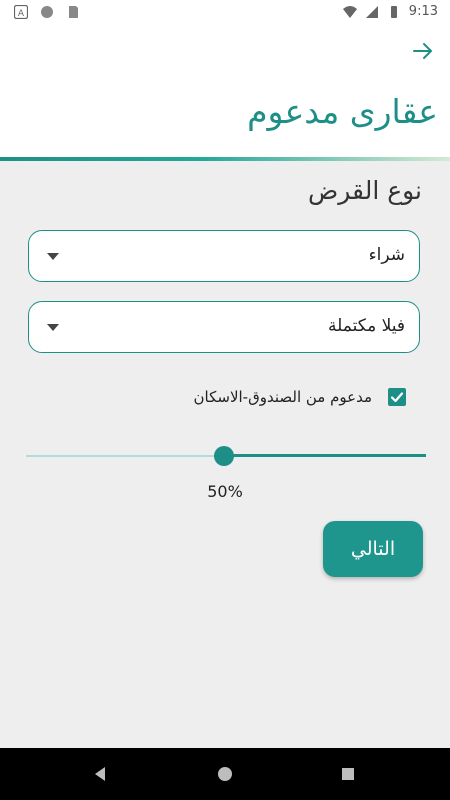  What do you see at coordinates (423, 51) in the screenshot?
I see `arrow-right-icon` at bounding box center [423, 51].